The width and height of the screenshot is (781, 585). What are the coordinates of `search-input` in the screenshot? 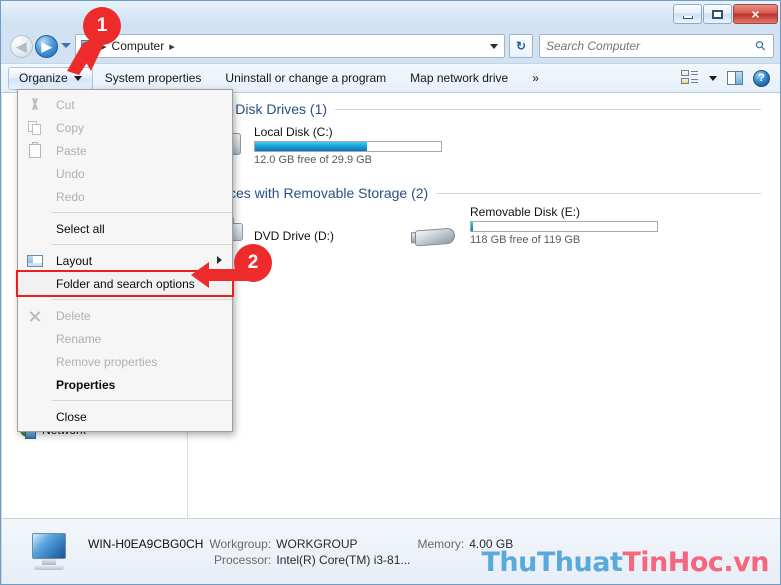 It's located at (651, 46).